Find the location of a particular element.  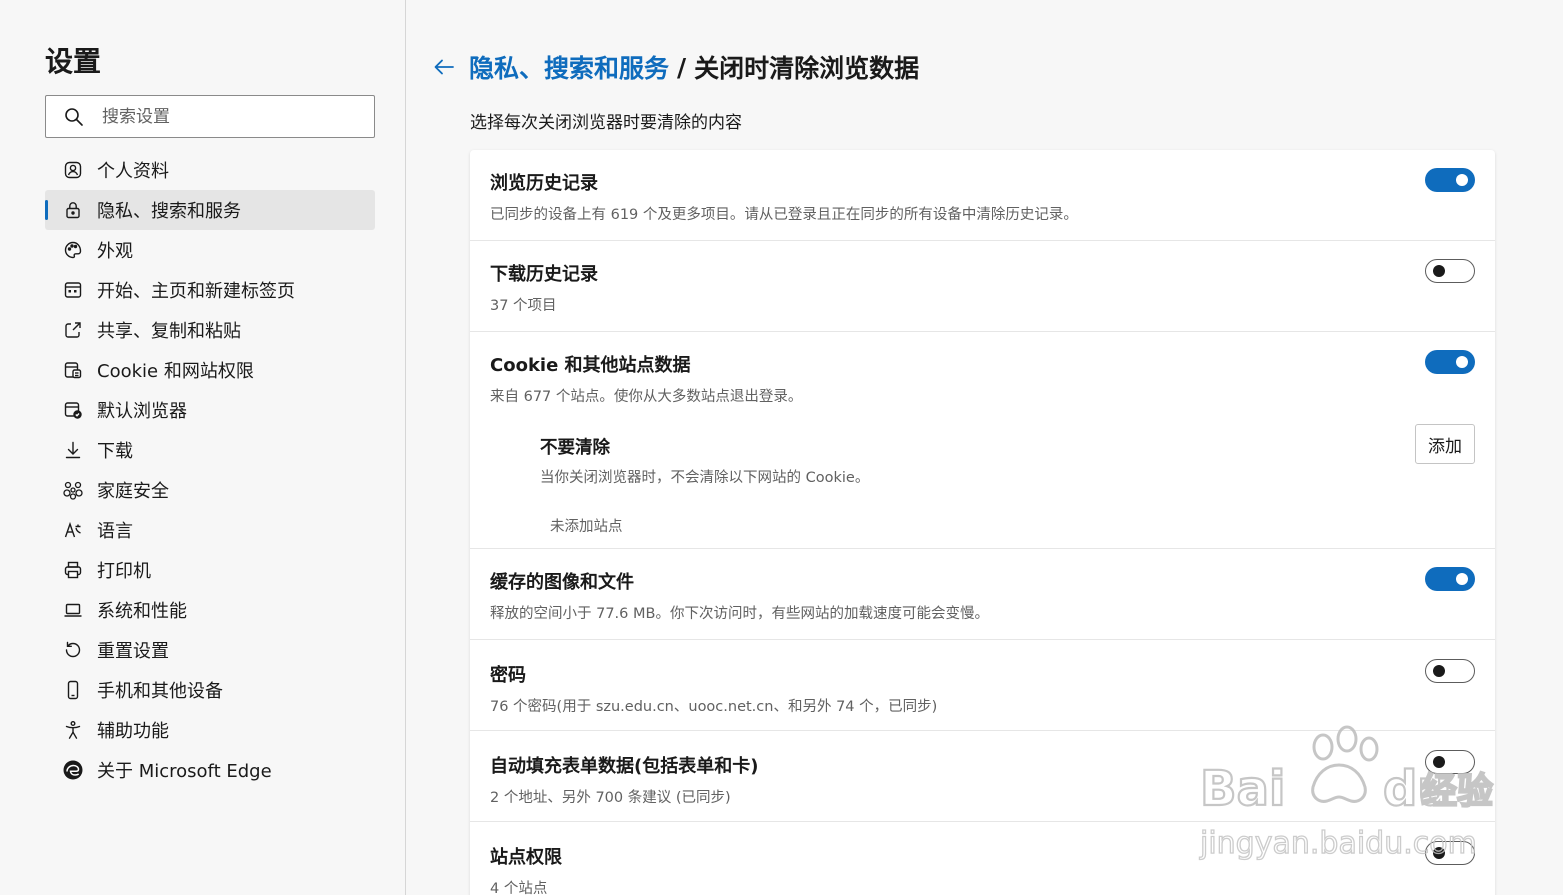

site-permissions-icon is located at coordinates (73, 370).